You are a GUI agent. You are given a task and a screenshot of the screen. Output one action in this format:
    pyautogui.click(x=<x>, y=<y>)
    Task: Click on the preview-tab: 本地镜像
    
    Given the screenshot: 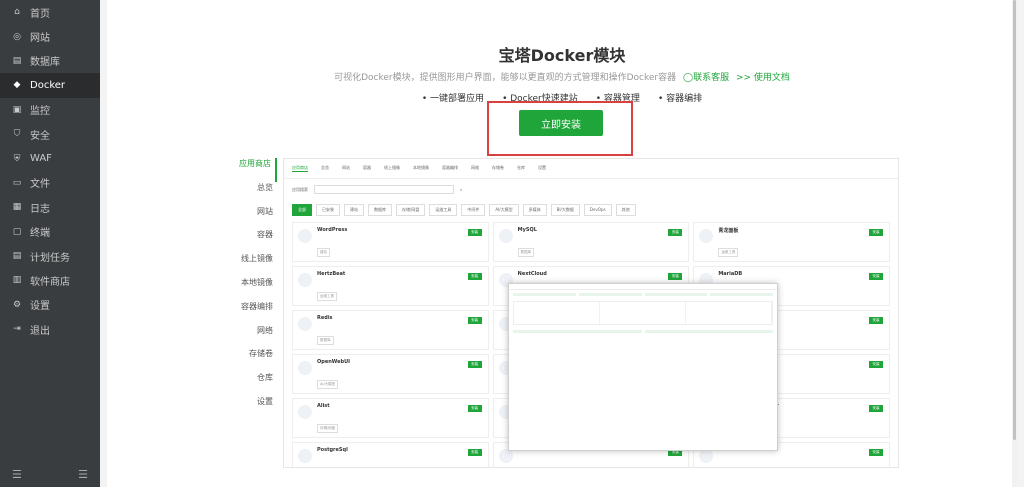 What is the action you would take?
    pyautogui.click(x=421, y=168)
    